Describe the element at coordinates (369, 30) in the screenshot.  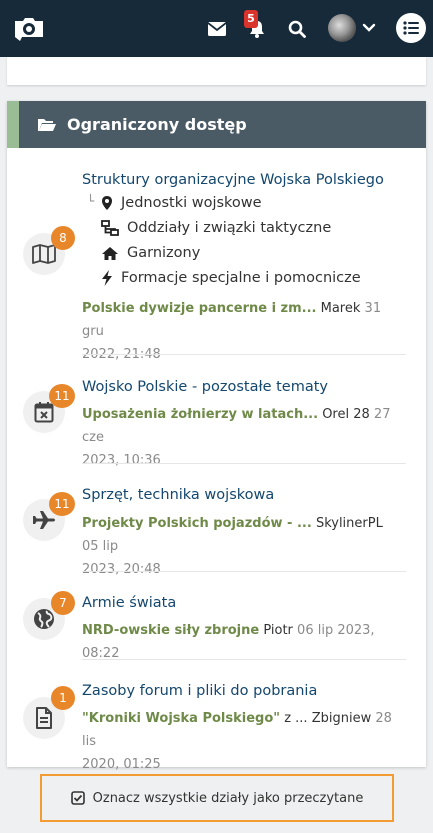
I see `chevron-down-icon` at that location.